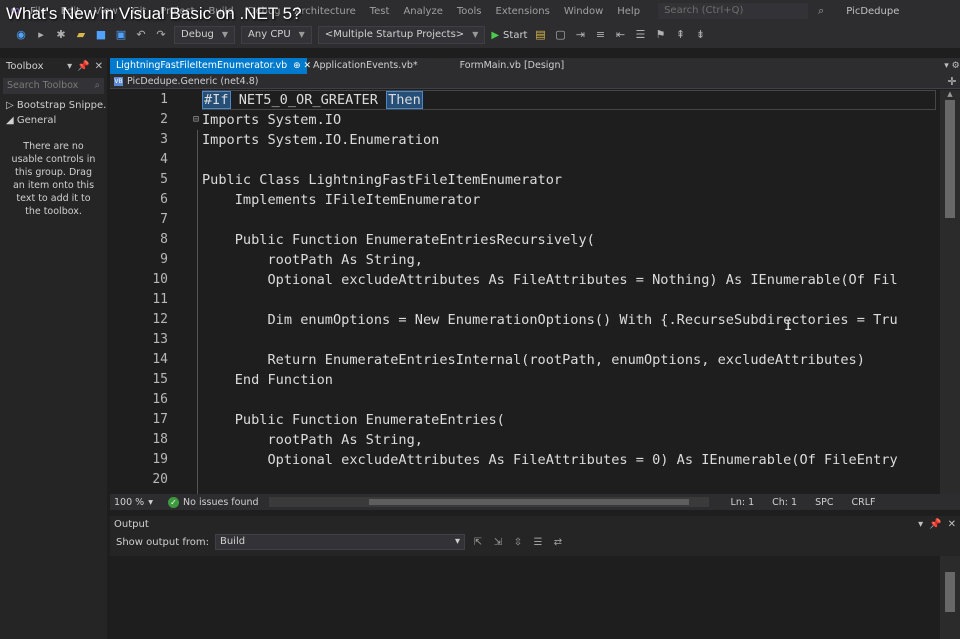 The image size is (960, 639). Describe the element at coordinates (580, 35) in the screenshot. I see `step-icon: ⇥` at that location.